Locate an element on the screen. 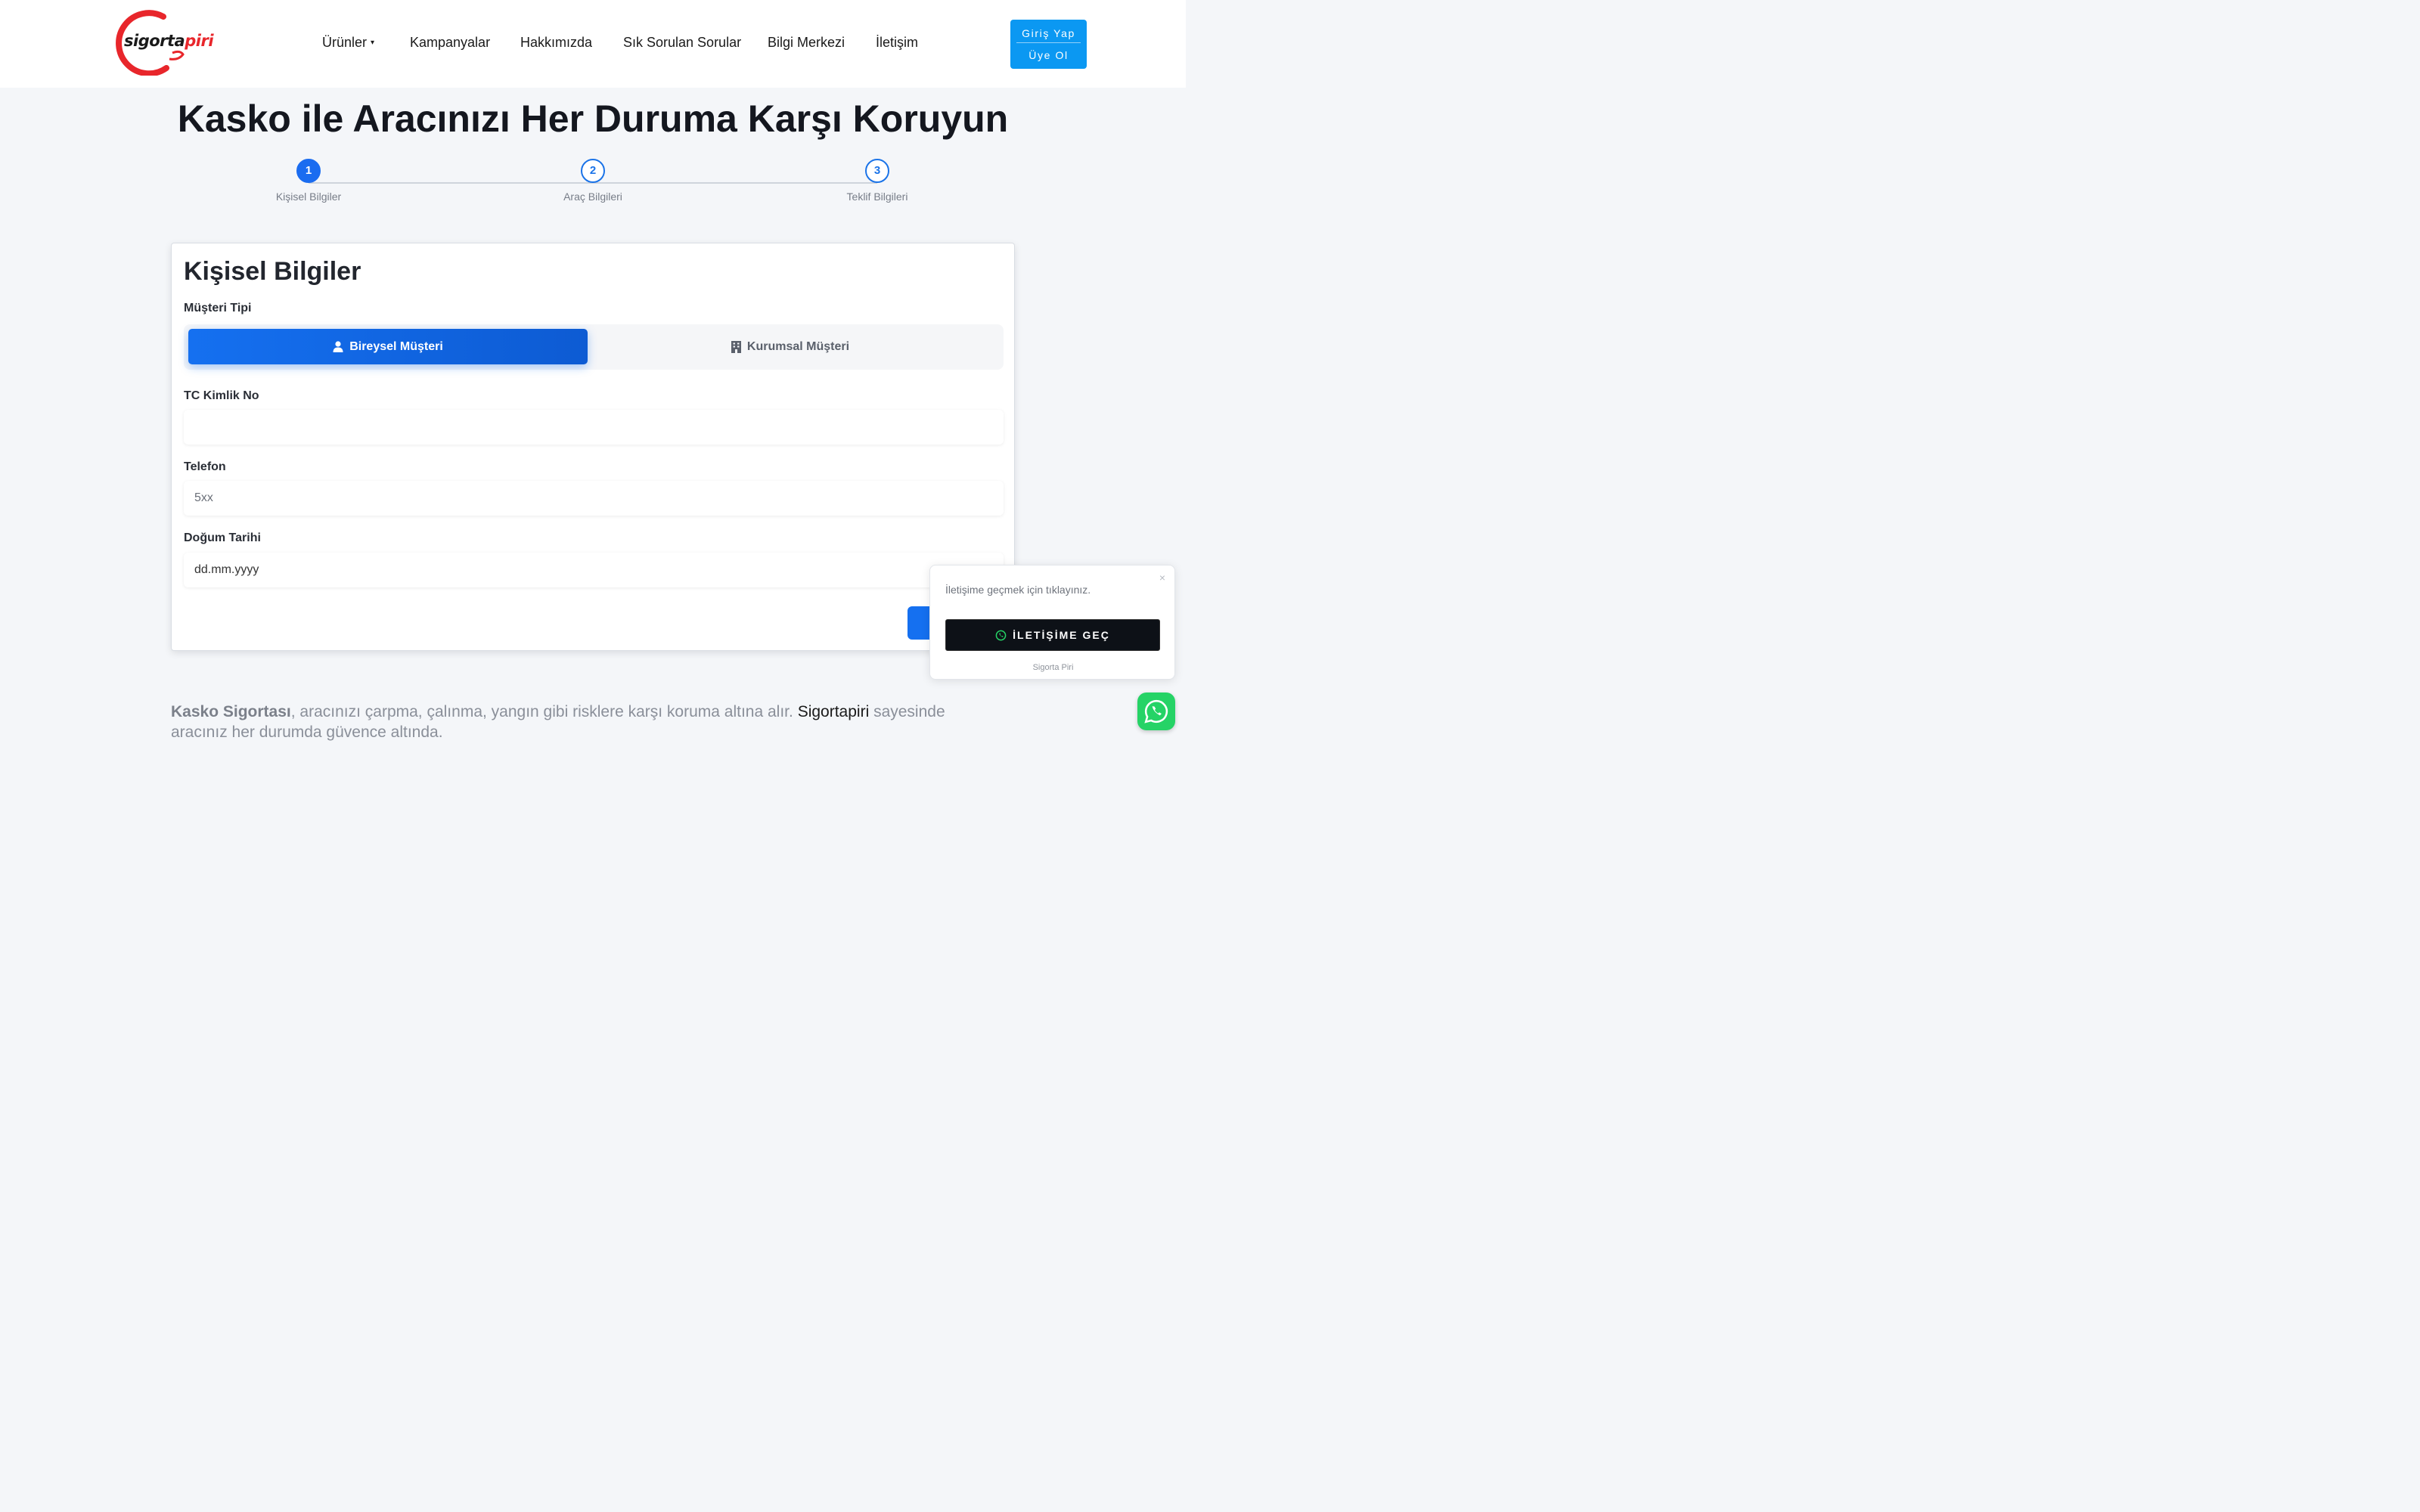 This screenshot has width=2420, height=1512. phone-input is located at coordinates (594, 498).